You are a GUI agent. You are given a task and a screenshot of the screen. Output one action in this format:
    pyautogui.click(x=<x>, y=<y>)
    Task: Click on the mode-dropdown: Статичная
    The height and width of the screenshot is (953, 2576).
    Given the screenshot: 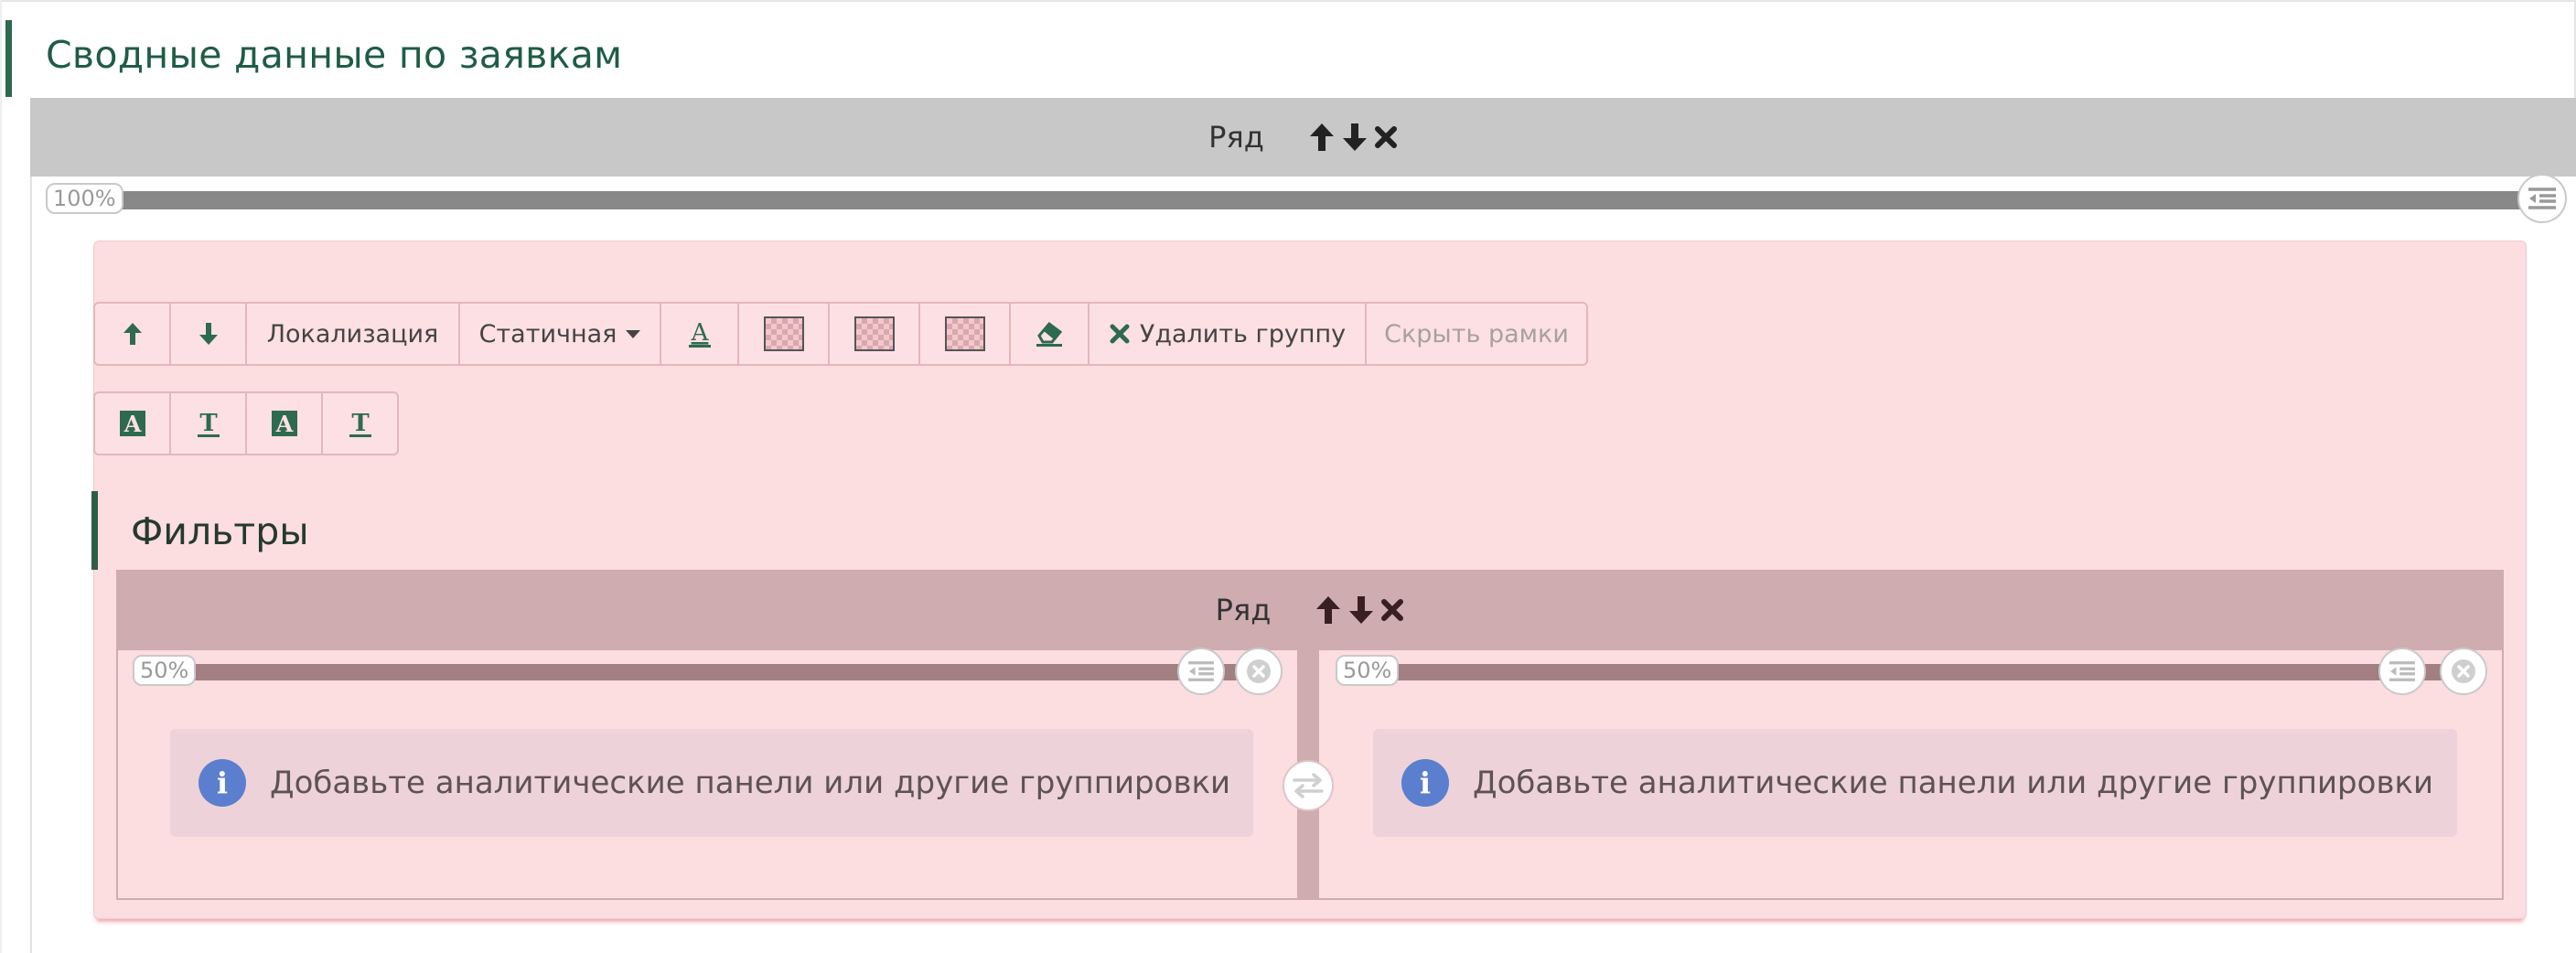 What is the action you would take?
    pyautogui.click(x=560, y=334)
    